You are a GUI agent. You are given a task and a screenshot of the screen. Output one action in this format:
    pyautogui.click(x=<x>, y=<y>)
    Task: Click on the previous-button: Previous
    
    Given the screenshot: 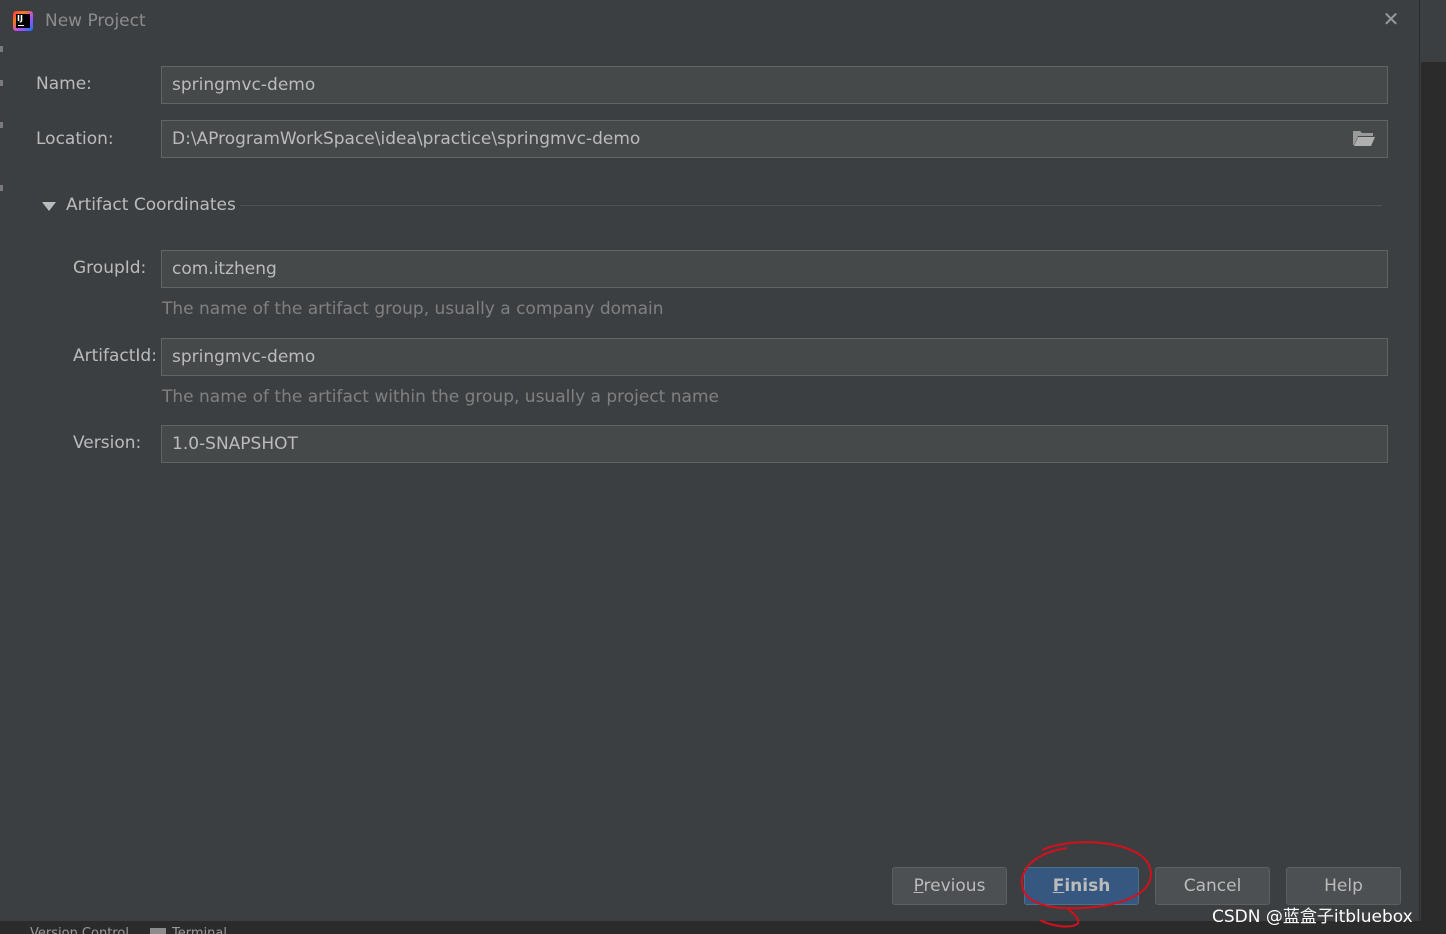 What is the action you would take?
    pyautogui.click(x=949, y=886)
    